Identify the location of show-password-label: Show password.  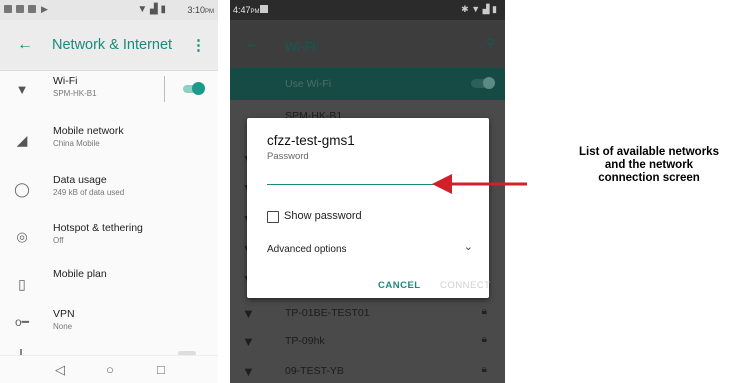
(323, 216).